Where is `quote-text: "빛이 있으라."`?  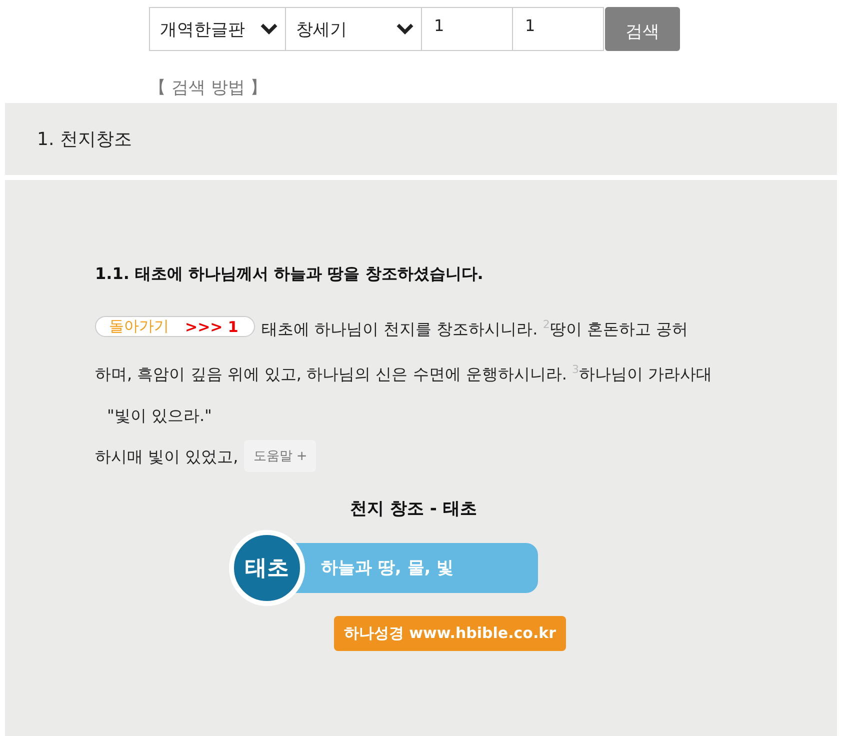 quote-text: "빛이 있으라." is located at coordinates (159, 415).